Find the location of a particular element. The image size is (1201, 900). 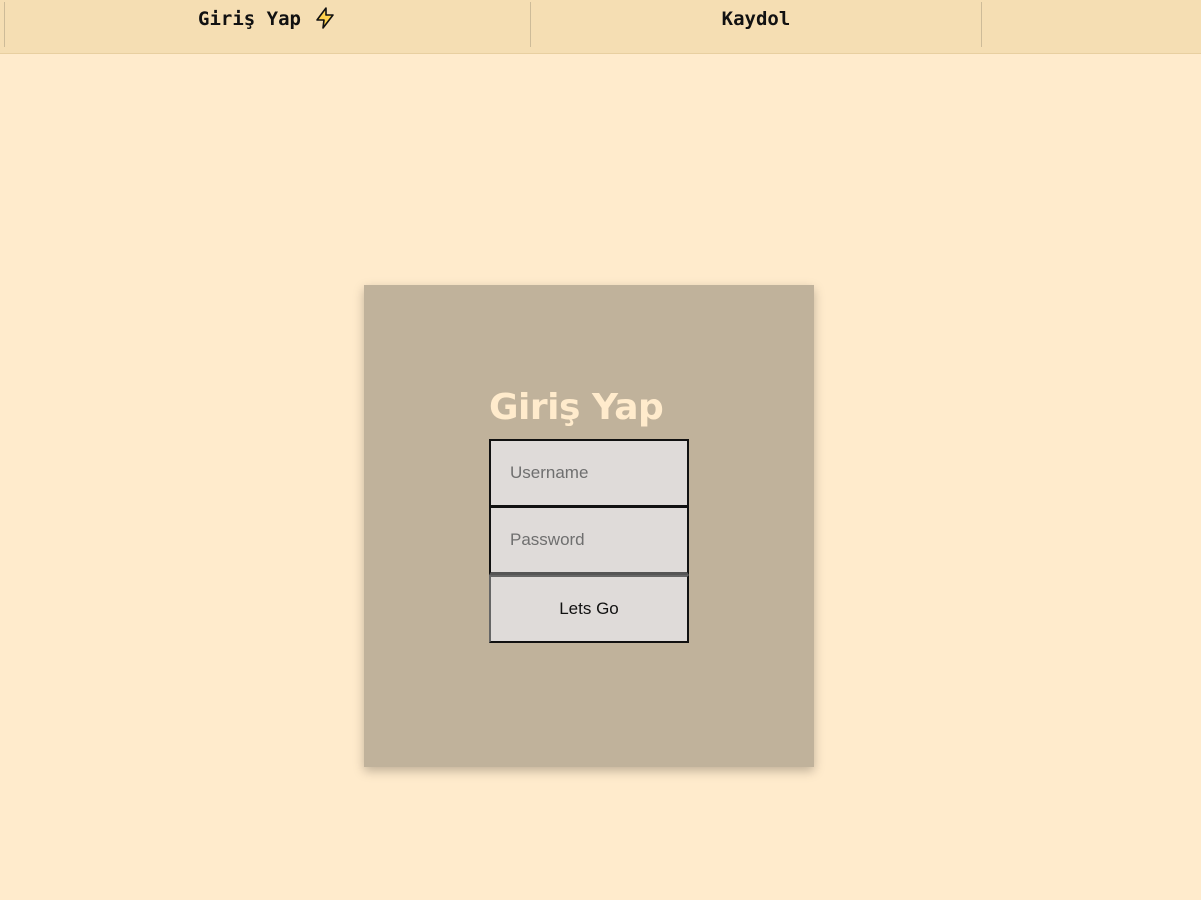

tab-register: Kaydol is located at coordinates (756, 24).